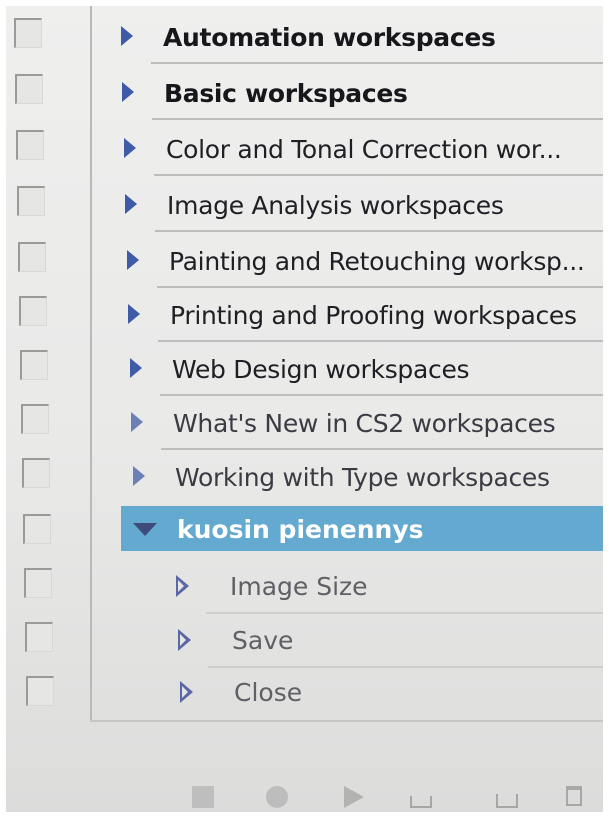 This screenshot has width=609, height=818. I want to click on action-set-row: Working with Type workspaces, so click(368, 478).